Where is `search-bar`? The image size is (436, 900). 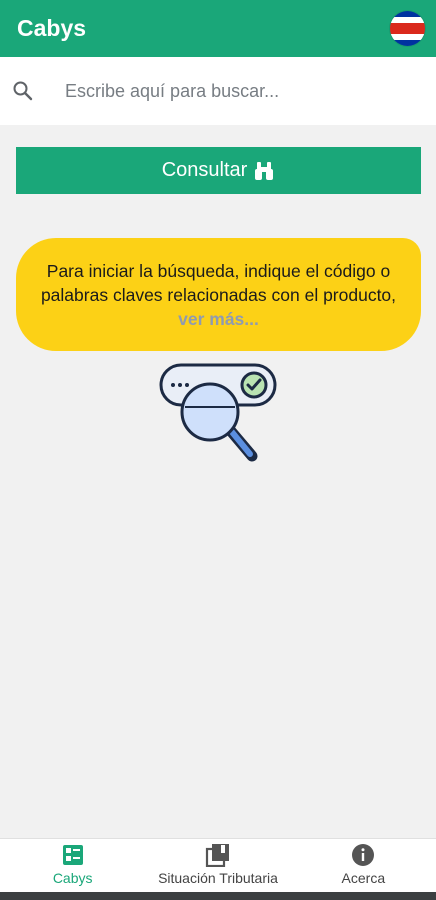 search-bar is located at coordinates (218, 91).